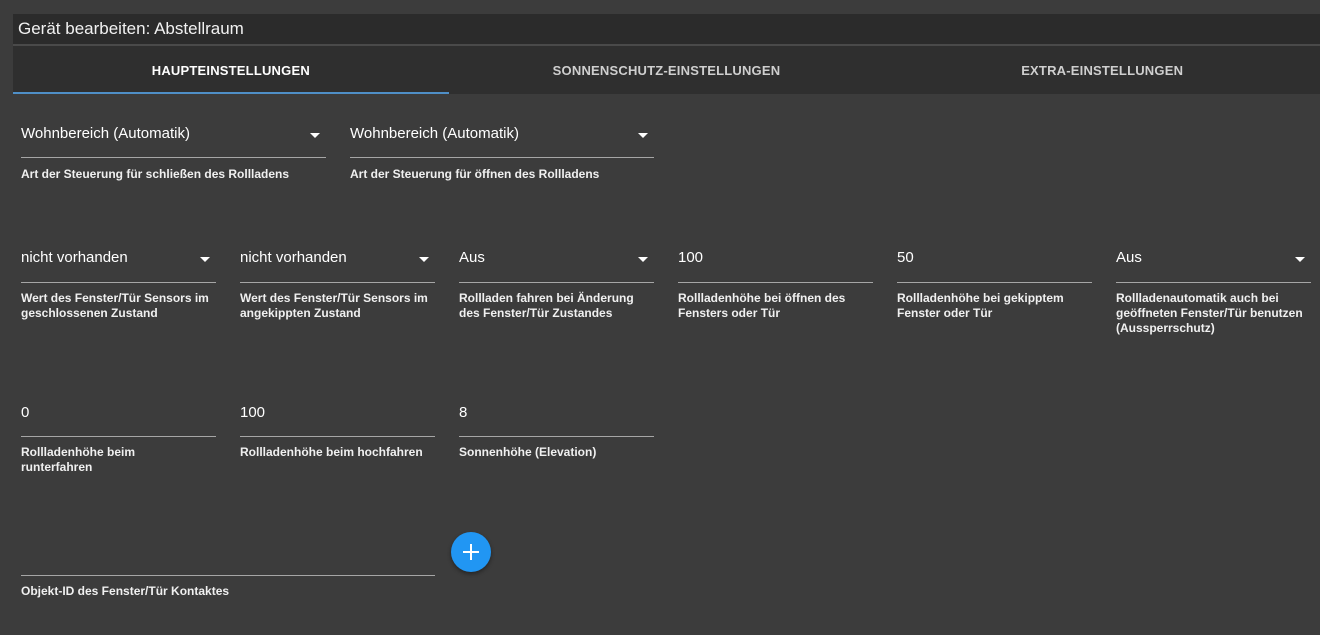 The width and height of the screenshot is (1320, 635). Describe the element at coordinates (293, 257) in the screenshot. I see `sensor-tilted-select: nicht vorhanden` at that location.